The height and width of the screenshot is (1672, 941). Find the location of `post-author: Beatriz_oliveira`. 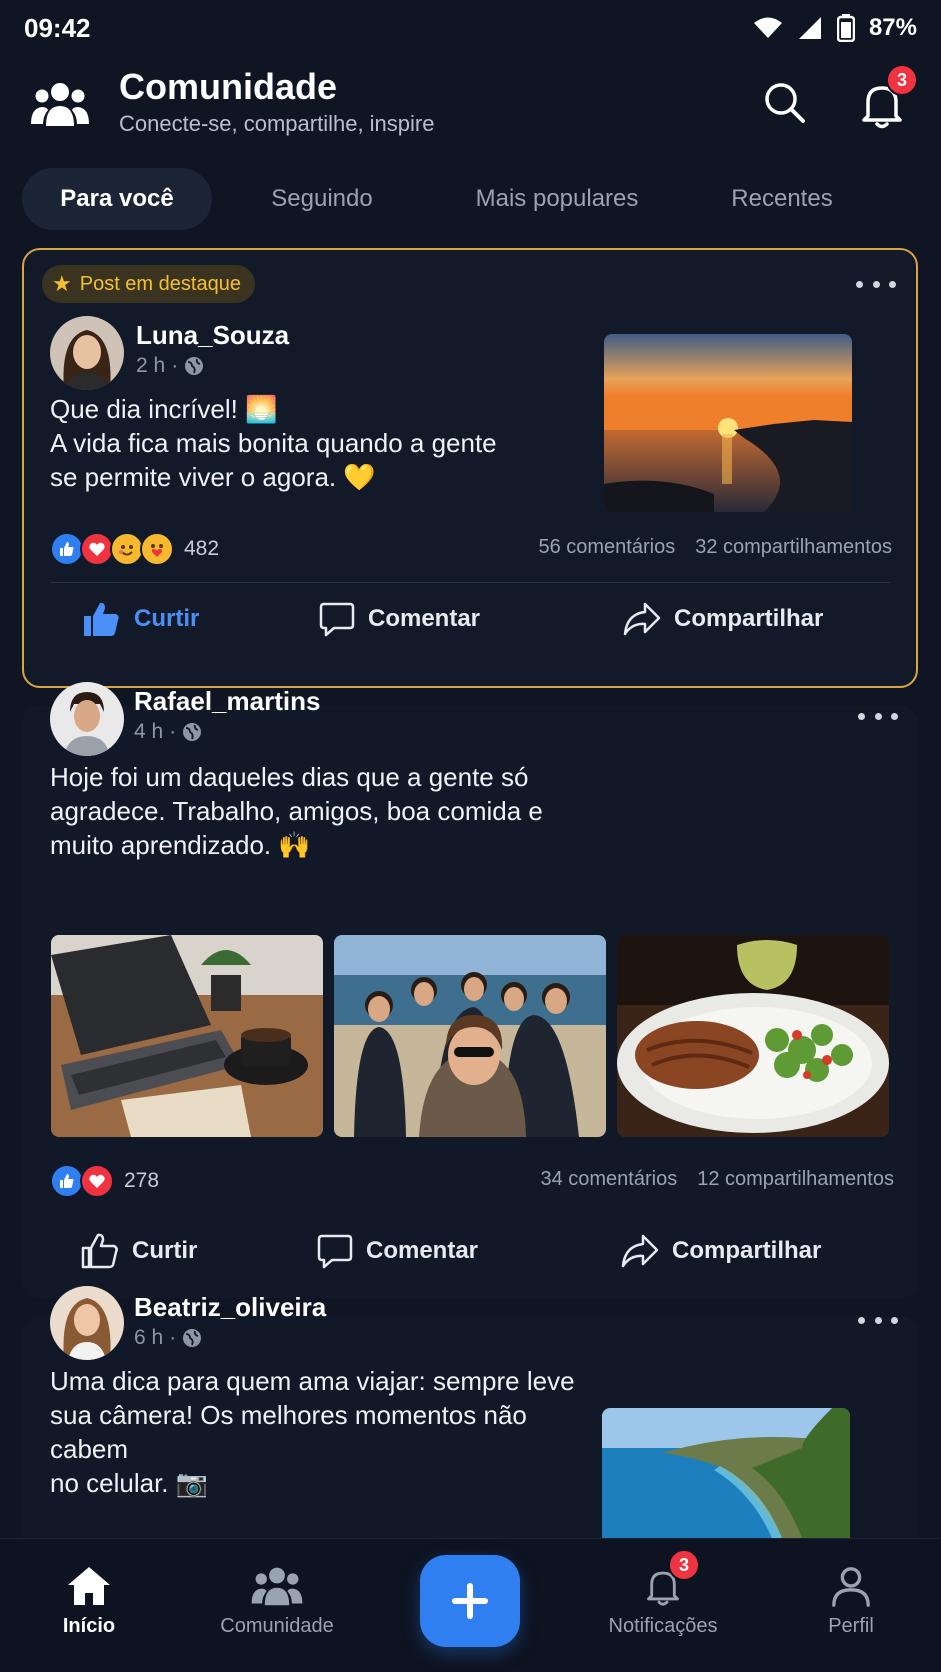

post-author: Beatriz_oliveira is located at coordinates (230, 1307).